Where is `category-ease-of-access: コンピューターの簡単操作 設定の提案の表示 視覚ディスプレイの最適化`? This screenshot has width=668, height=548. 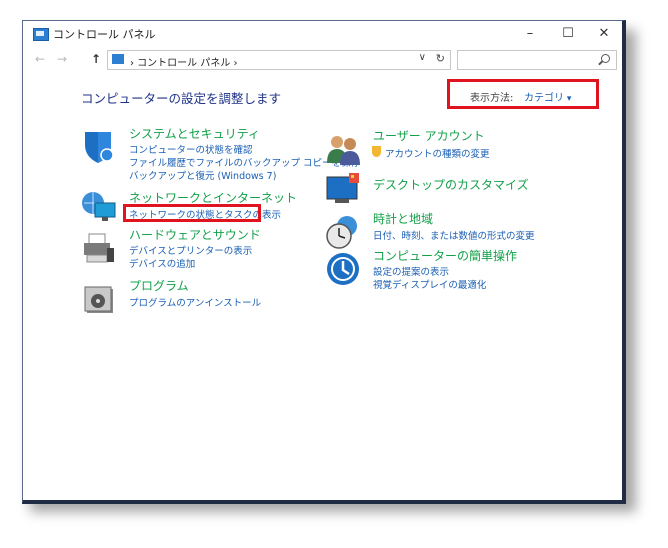
category-ease-of-access: コンピューターの簡単操作 設定の提案の表示 視覚ディスプレイの最適化 is located at coordinates (445, 270).